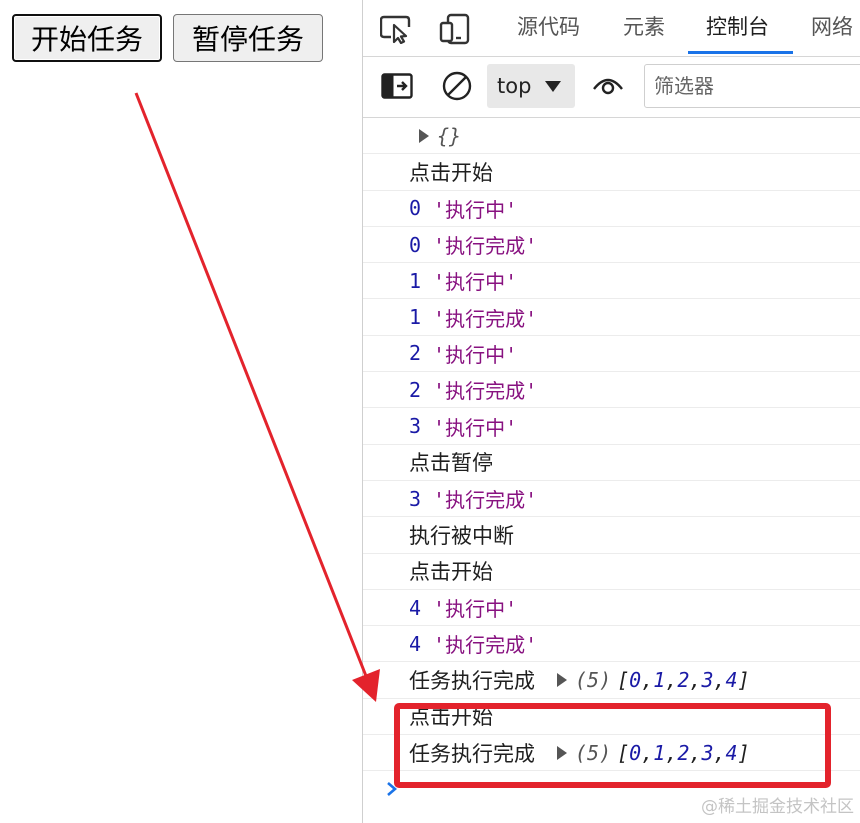 This screenshot has width=860, height=823. What do you see at coordinates (611, 608) in the screenshot?
I see `console-row: 4 '执行中'` at bounding box center [611, 608].